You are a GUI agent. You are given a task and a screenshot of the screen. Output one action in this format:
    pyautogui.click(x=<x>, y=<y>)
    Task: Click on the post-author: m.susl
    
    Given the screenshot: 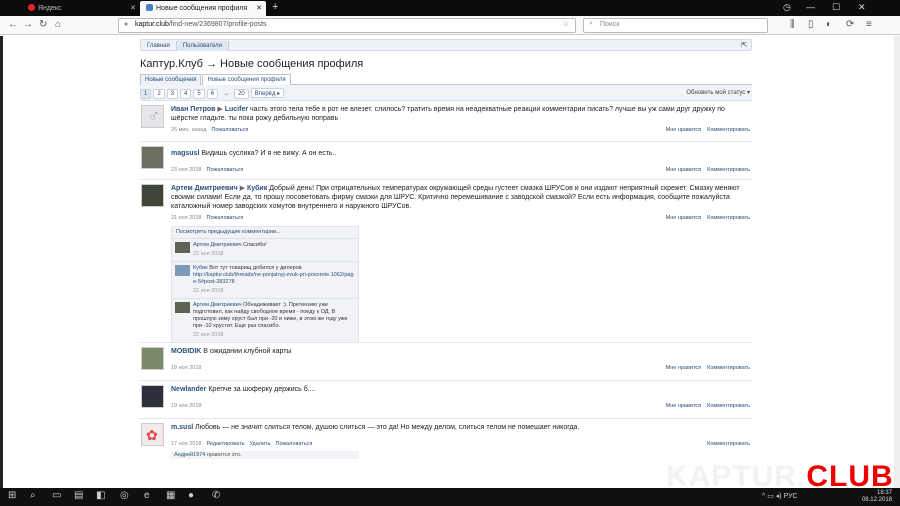 What is the action you would take?
    pyautogui.click(x=182, y=427)
    